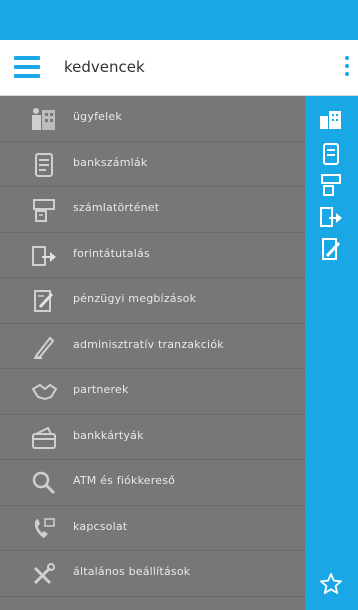 This screenshot has height=610, width=358. Describe the element at coordinates (135, 298) in the screenshot. I see `menu-item-label: pénzügyi megbízások` at that location.